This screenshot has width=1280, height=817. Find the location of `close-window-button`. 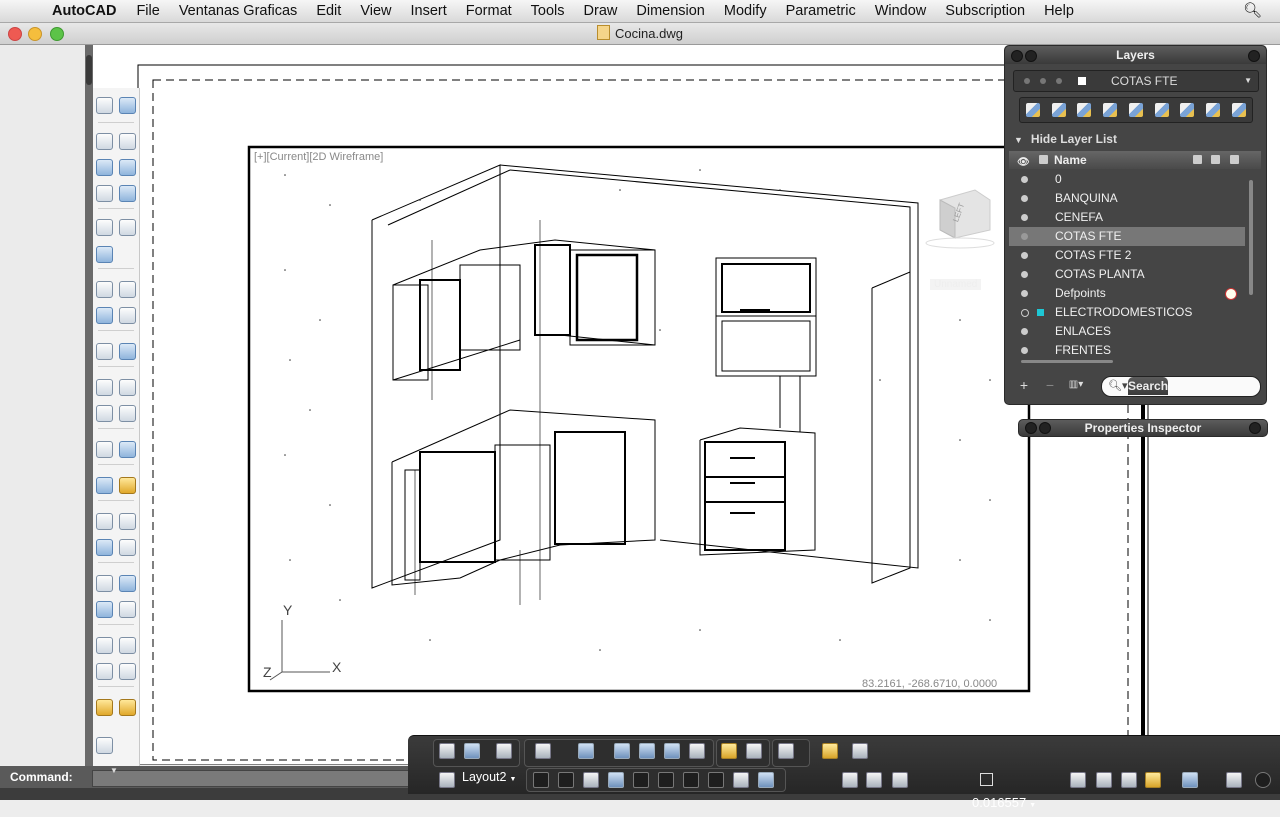

close-window-button is located at coordinates (15, 34).